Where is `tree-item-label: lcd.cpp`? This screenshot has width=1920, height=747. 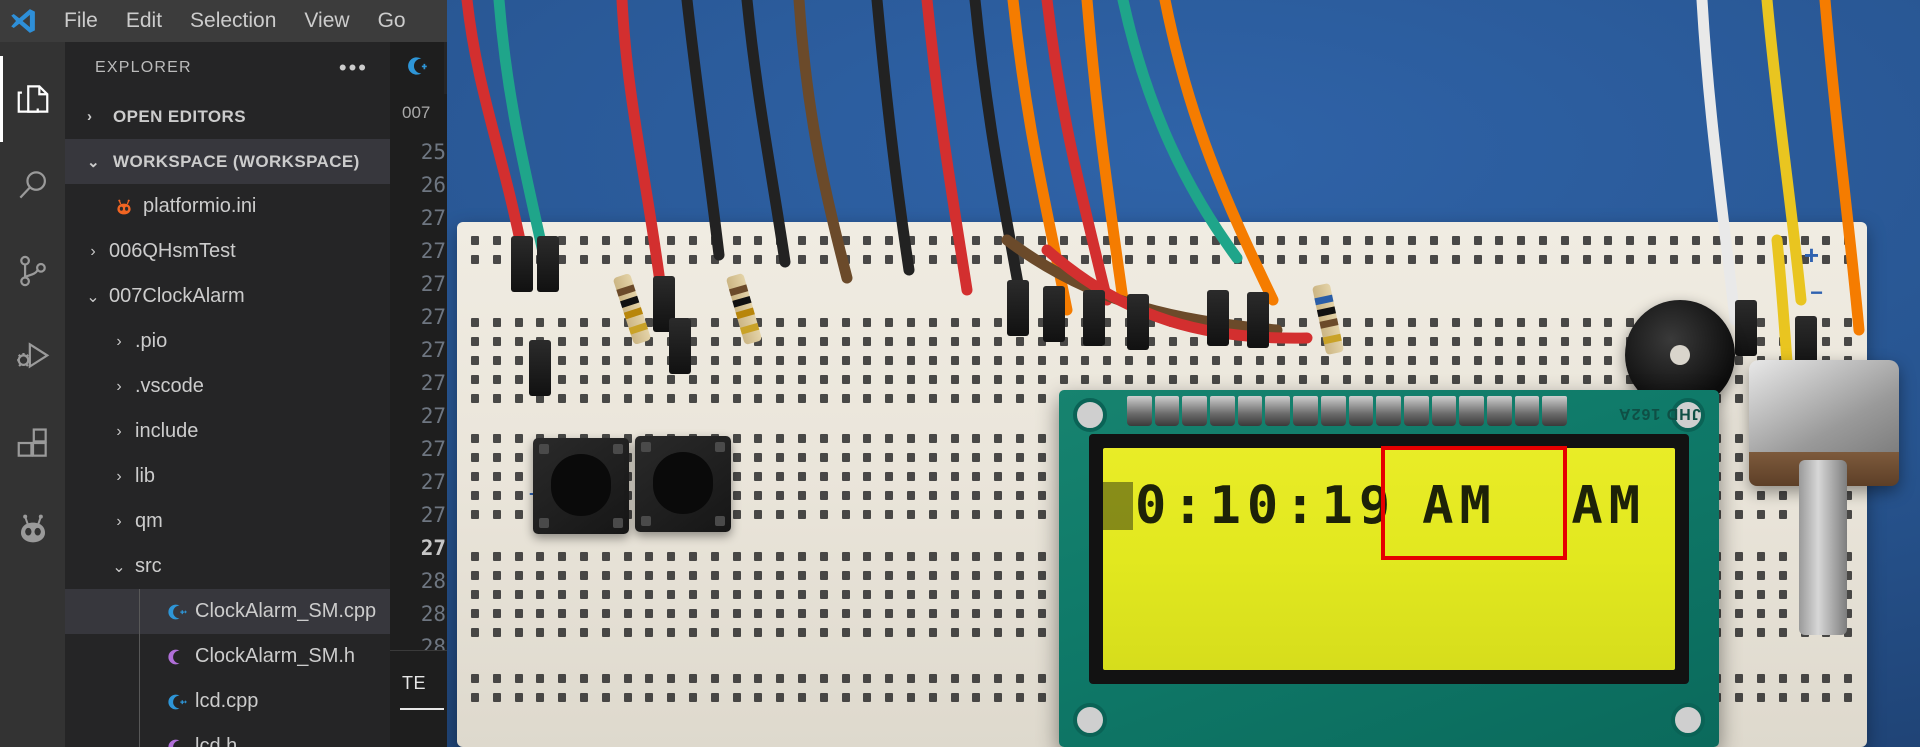
tree-item-label: lcd.cpp is located at coordinates (227, 701).